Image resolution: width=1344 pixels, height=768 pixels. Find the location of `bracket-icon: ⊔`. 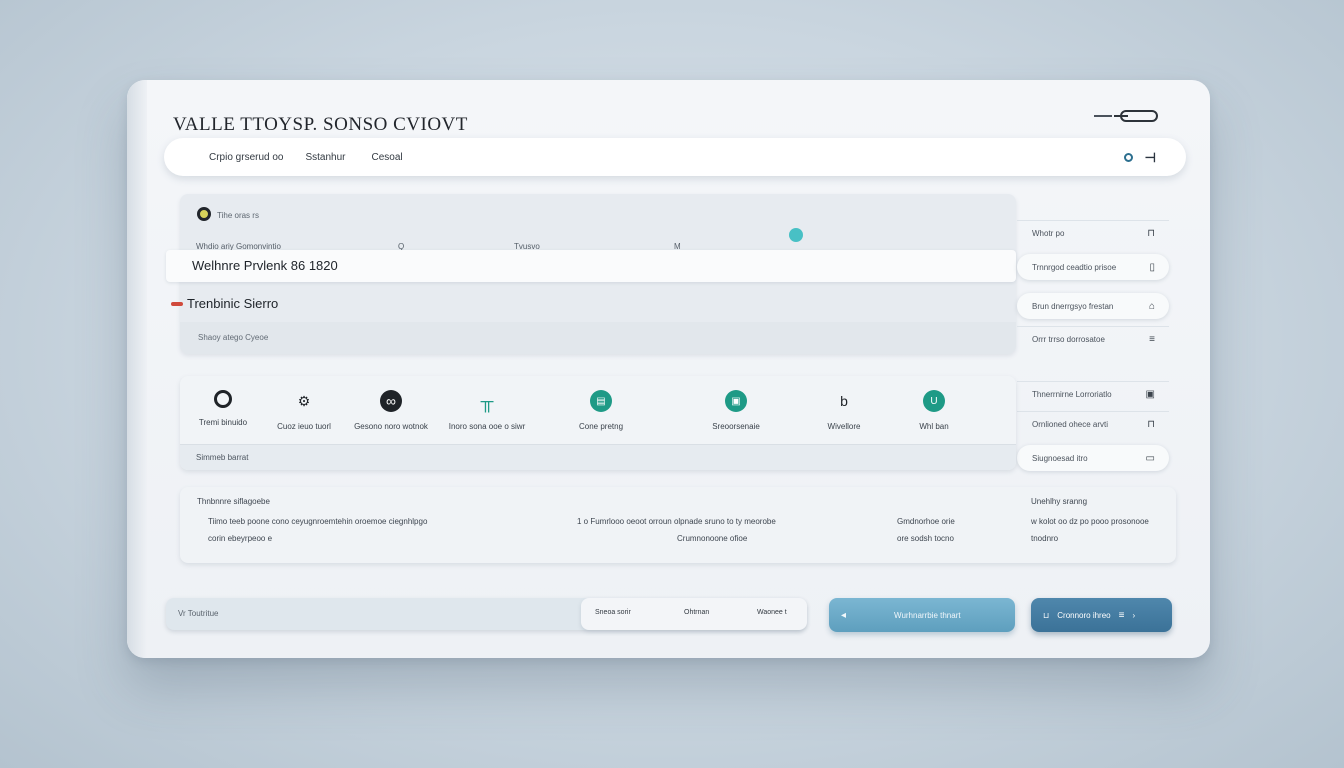

bracket-icon: ⊔ is located at coordinates (1046, 615).